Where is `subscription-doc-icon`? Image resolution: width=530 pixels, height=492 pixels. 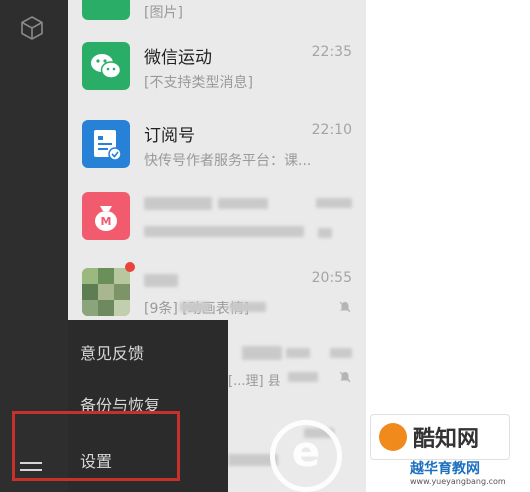 subscription-doc-icon is located at coordinates (106, 144).